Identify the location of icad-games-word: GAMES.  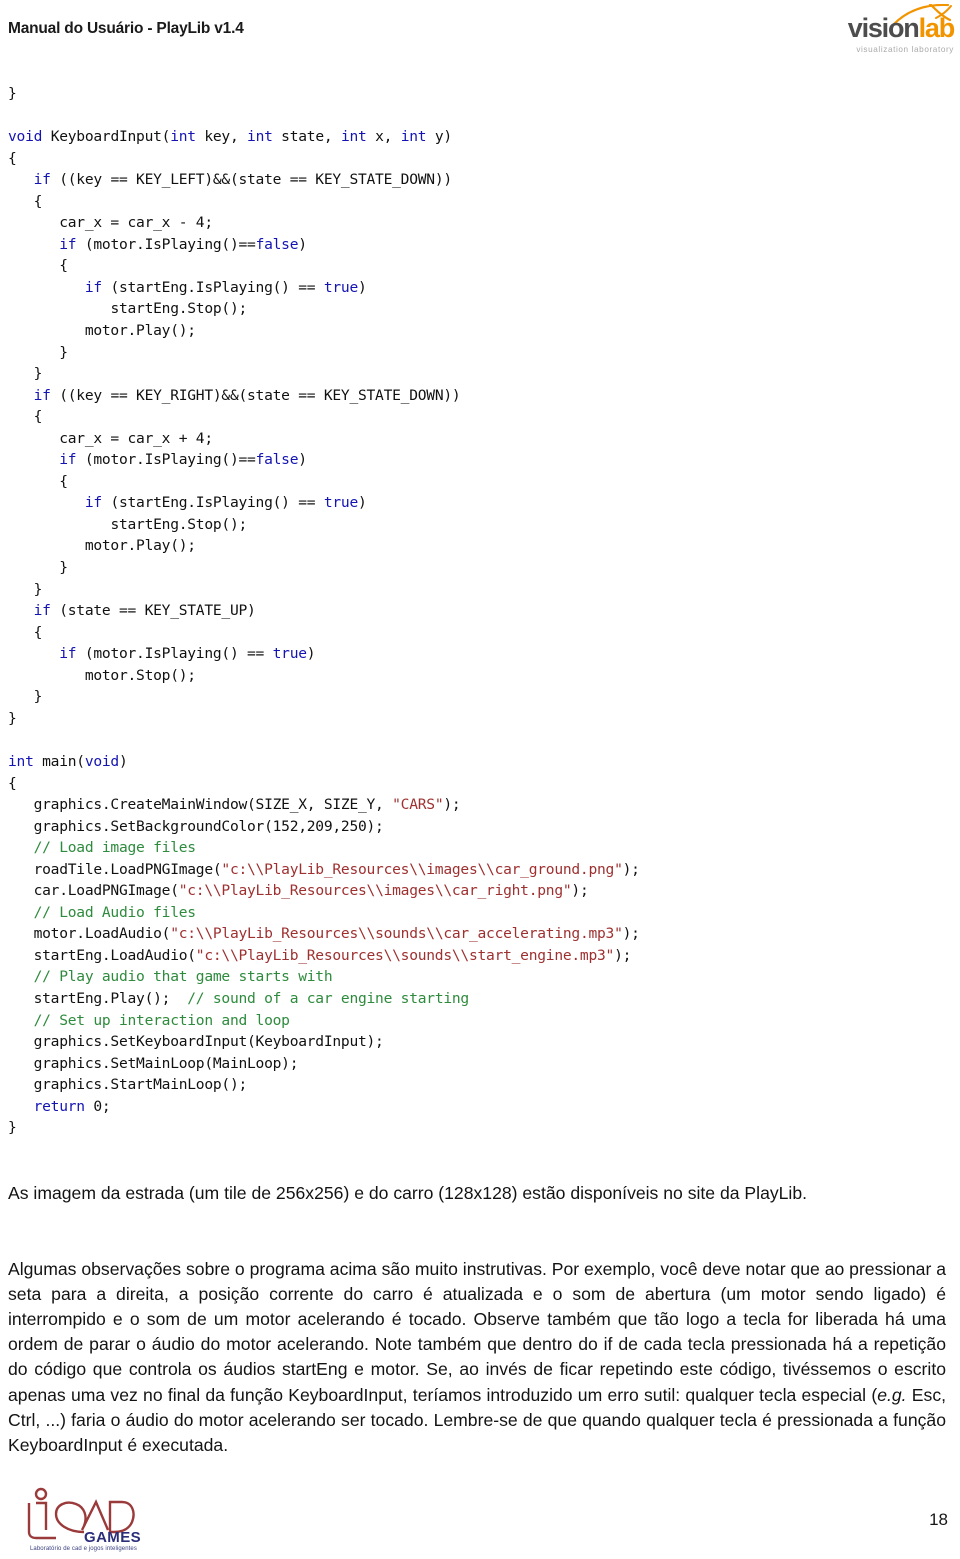
(113, 1537).